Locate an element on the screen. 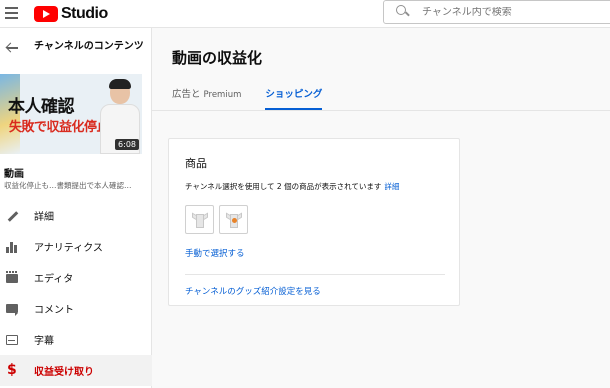  tab-ads-premium: 広告と Premium is located at coordinates (206, 95).